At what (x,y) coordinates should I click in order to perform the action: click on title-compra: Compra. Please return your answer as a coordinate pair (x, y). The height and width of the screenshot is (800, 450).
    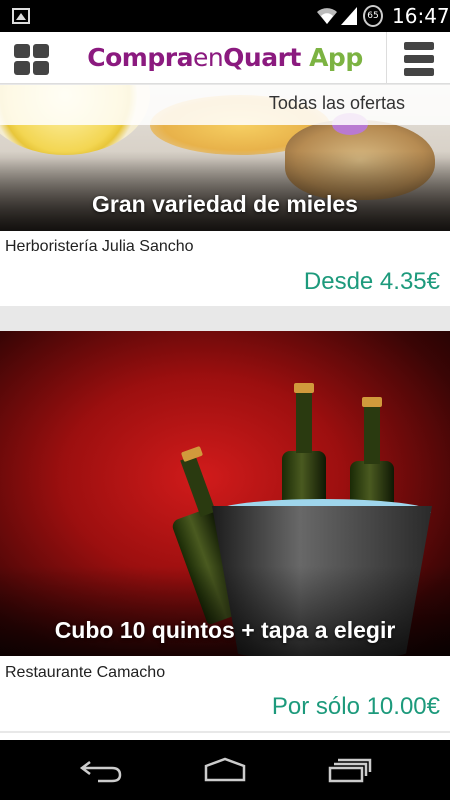
    Looking at the image, I should click on (140, 57).